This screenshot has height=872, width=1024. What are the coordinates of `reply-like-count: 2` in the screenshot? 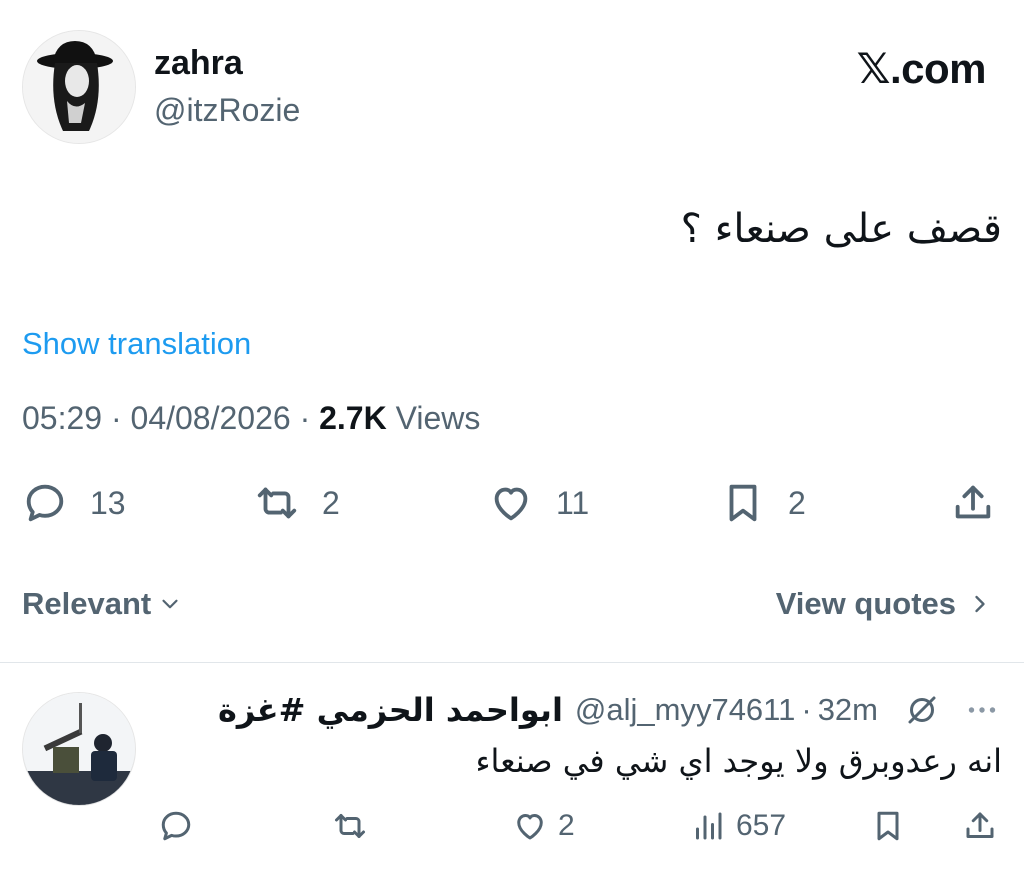 It's located at (566, 825).